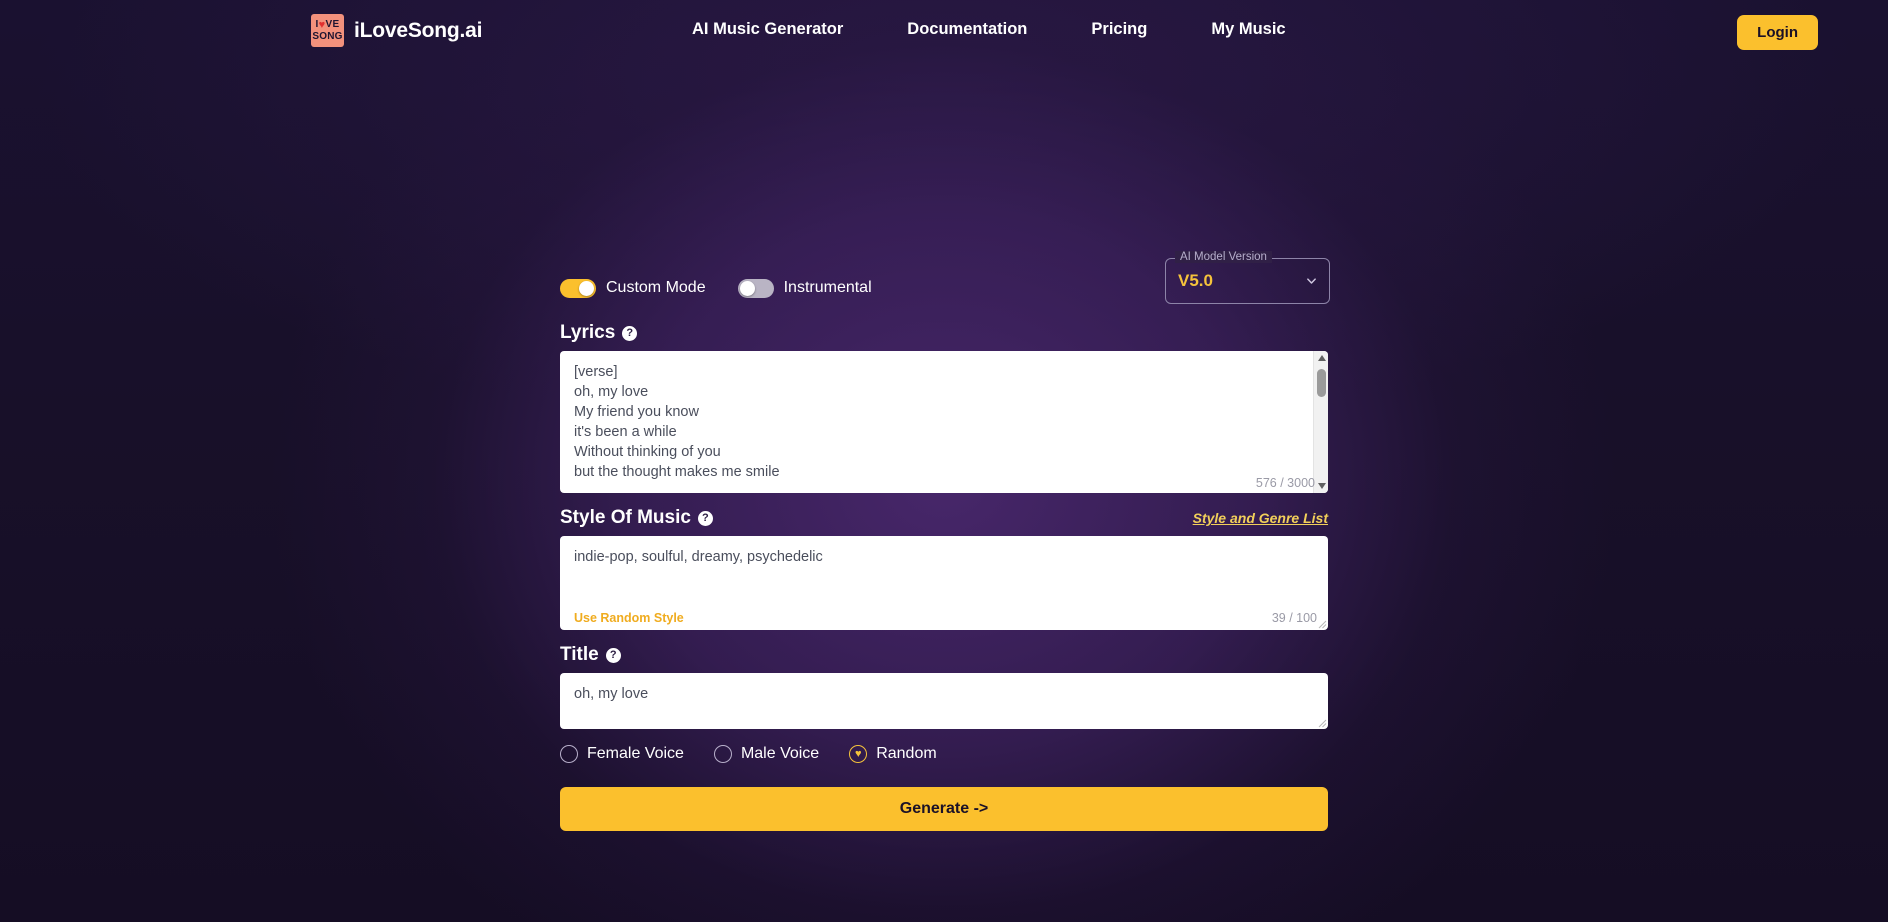 The image size is (1888, 922). I want to click on radio-random-voice: ♥ Random, so click(893, 754).